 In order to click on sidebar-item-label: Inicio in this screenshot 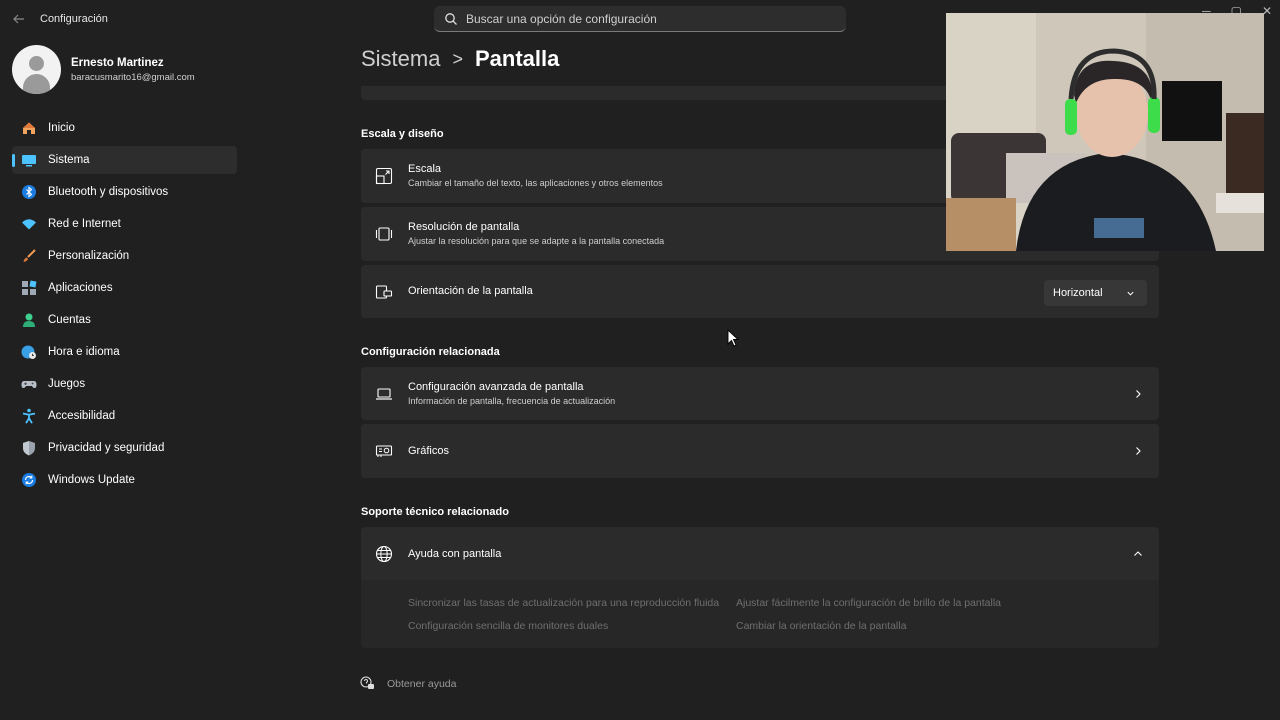, I will do `click(61, 128)`.